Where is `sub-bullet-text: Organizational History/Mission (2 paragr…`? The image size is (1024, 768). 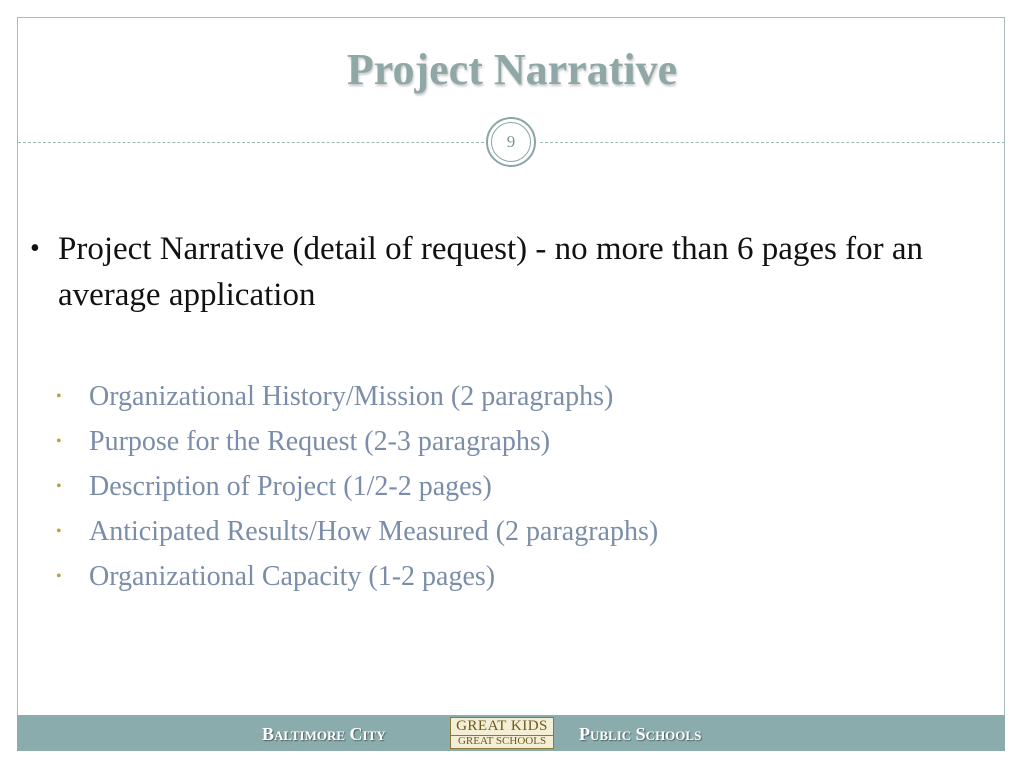
sub-bullet-text: Organizational History/Mission (2 paragr… is located at coordinates (351, 396).